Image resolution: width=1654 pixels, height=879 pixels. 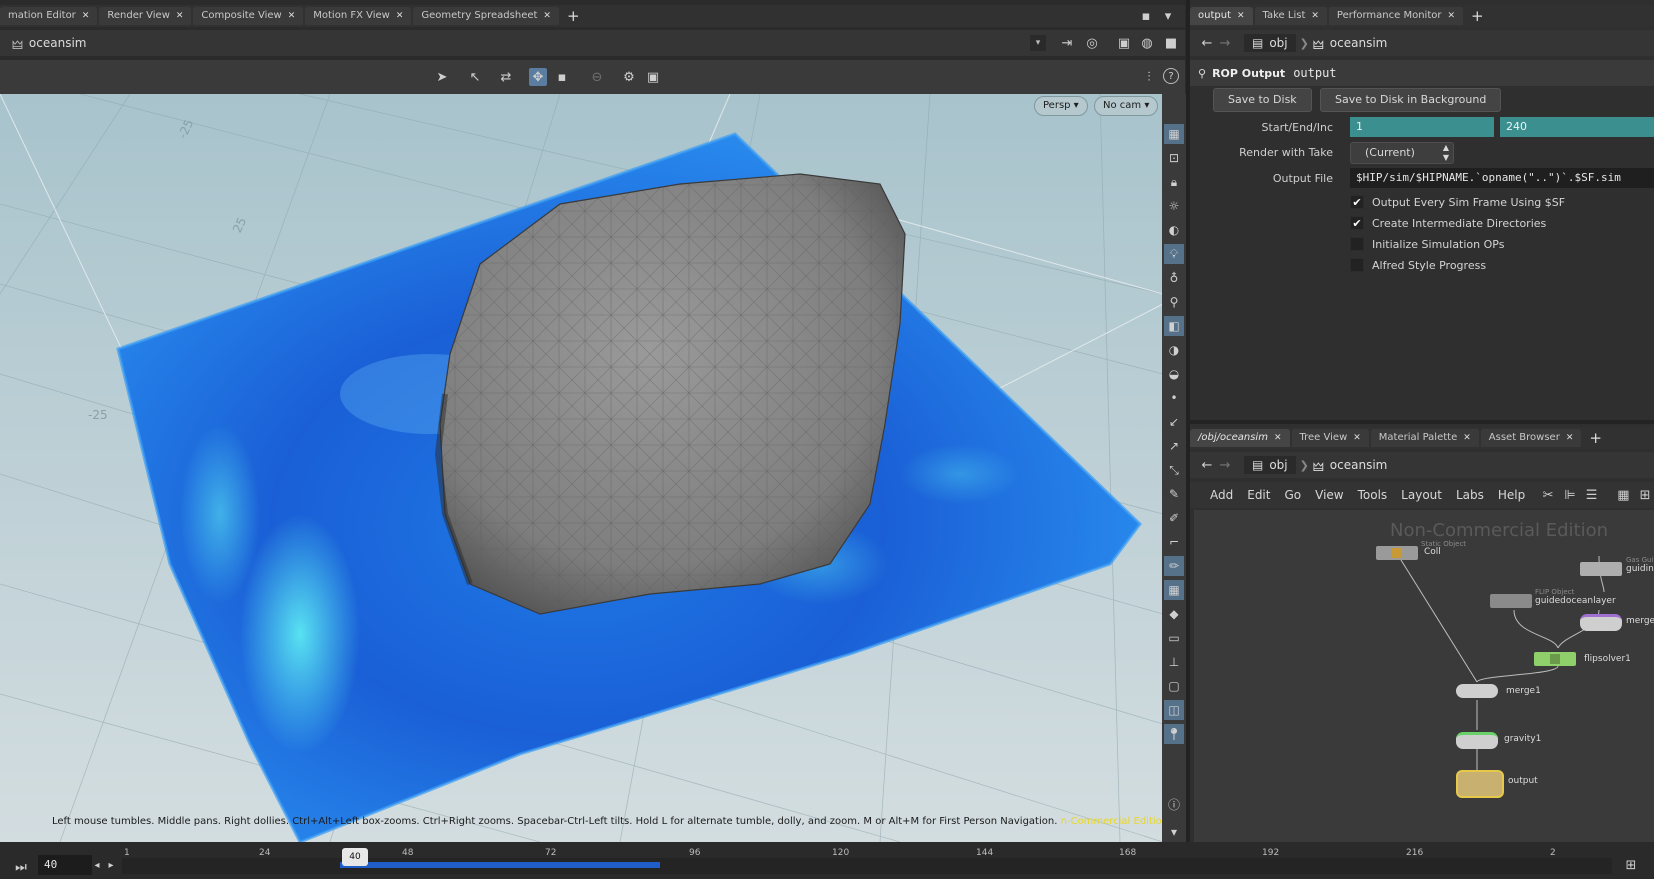 What do you see at coordinates (1624, 495) in the screenshot?
I see `grid-view-icon: ▦` at bounding box center [1624, 495].